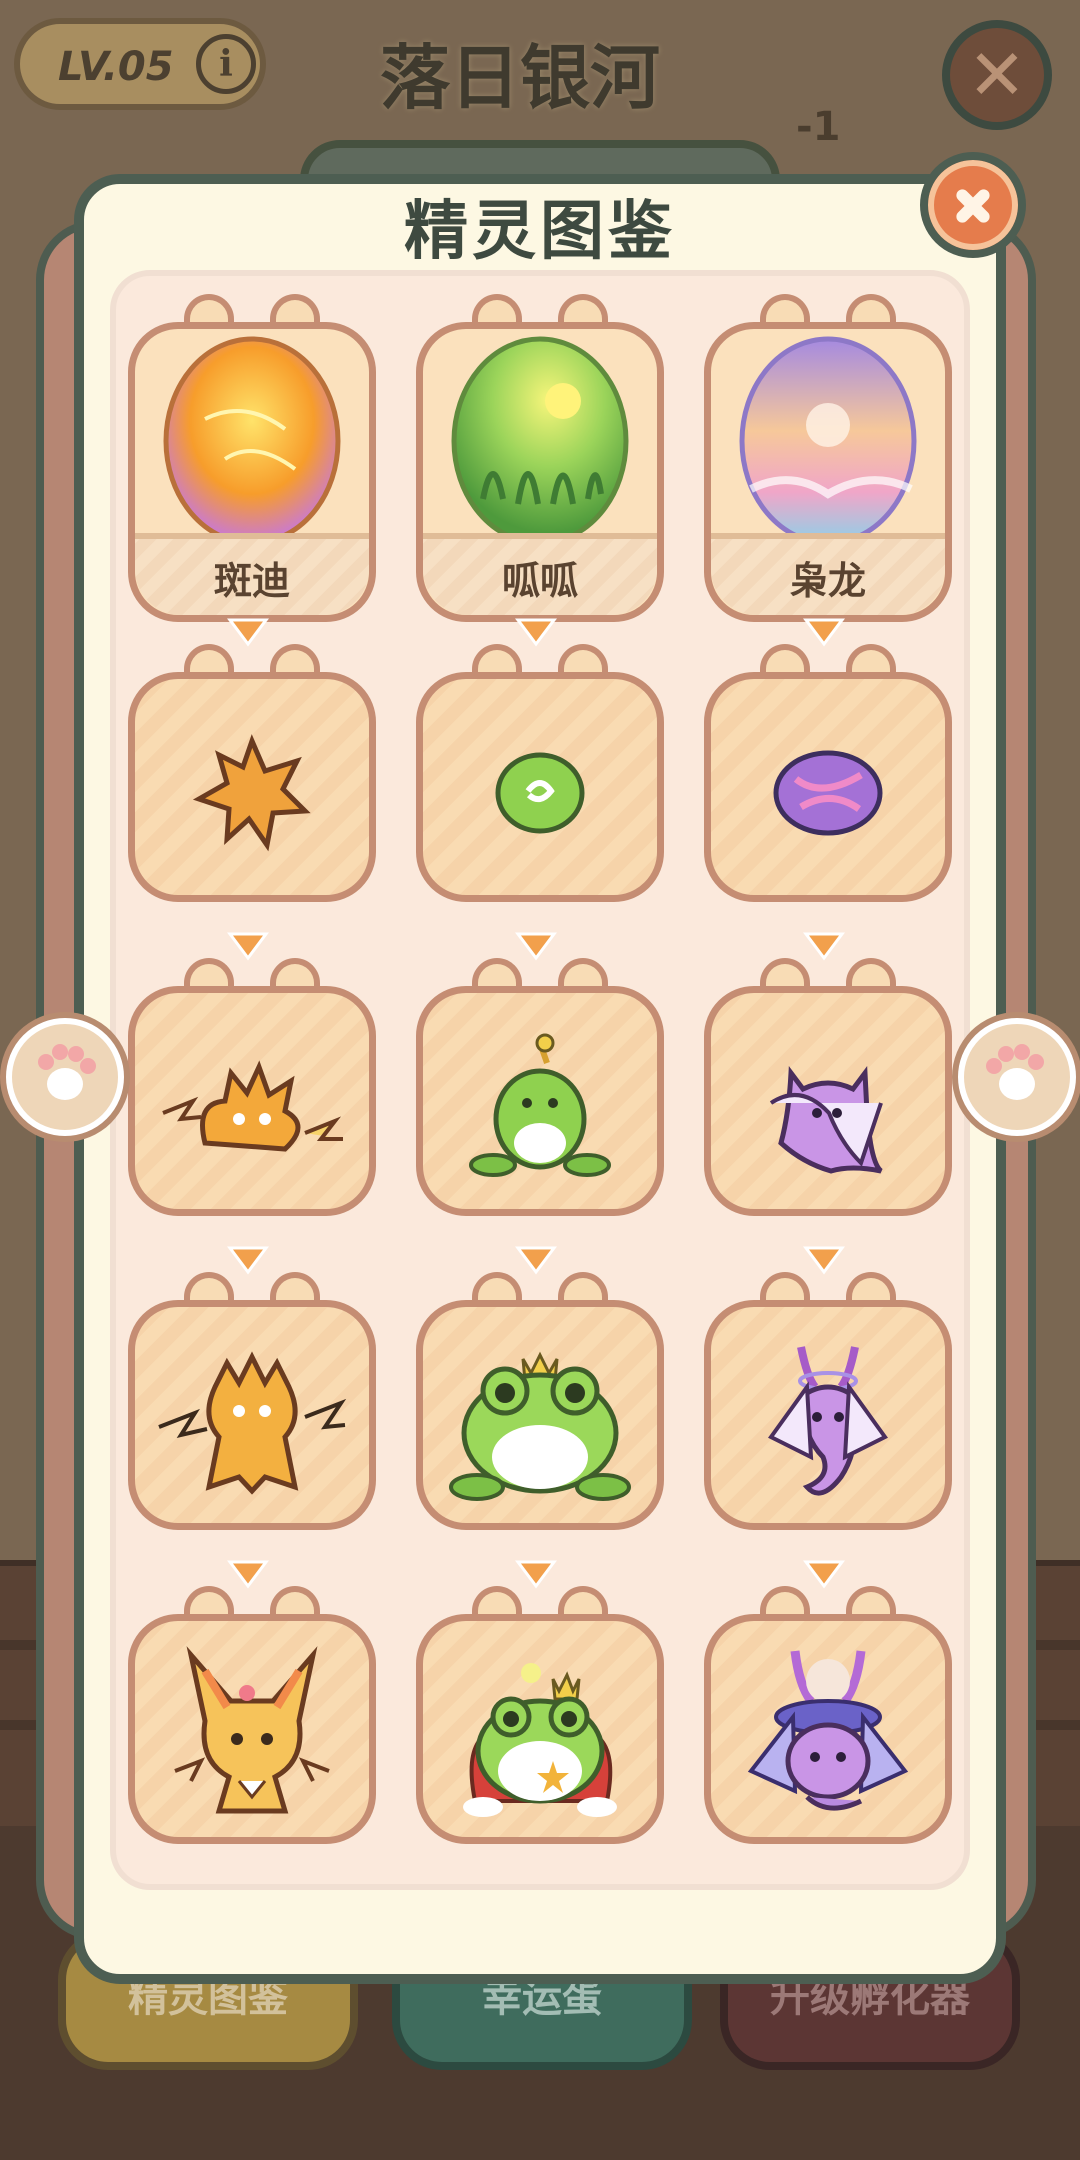 This screenshot has width=1080, height=2160. I want to click on egg-name: 斑迪, so click(251, 581).